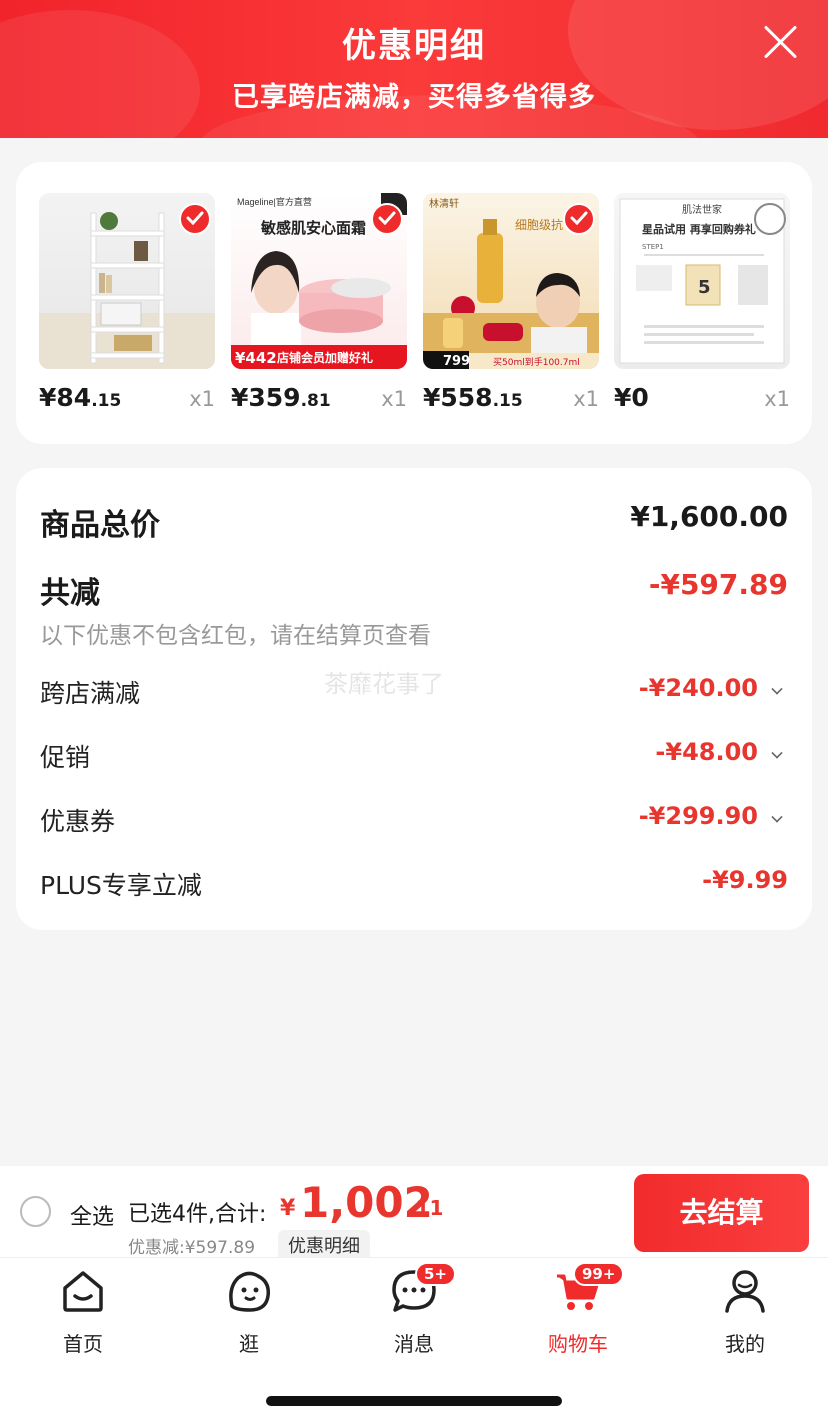 The height and width of the screenshot is (1422, 828). Describe the element at coordinates (274, 201) in the screenshot. I see `svg-text: Mageline|官方直营` at that location.